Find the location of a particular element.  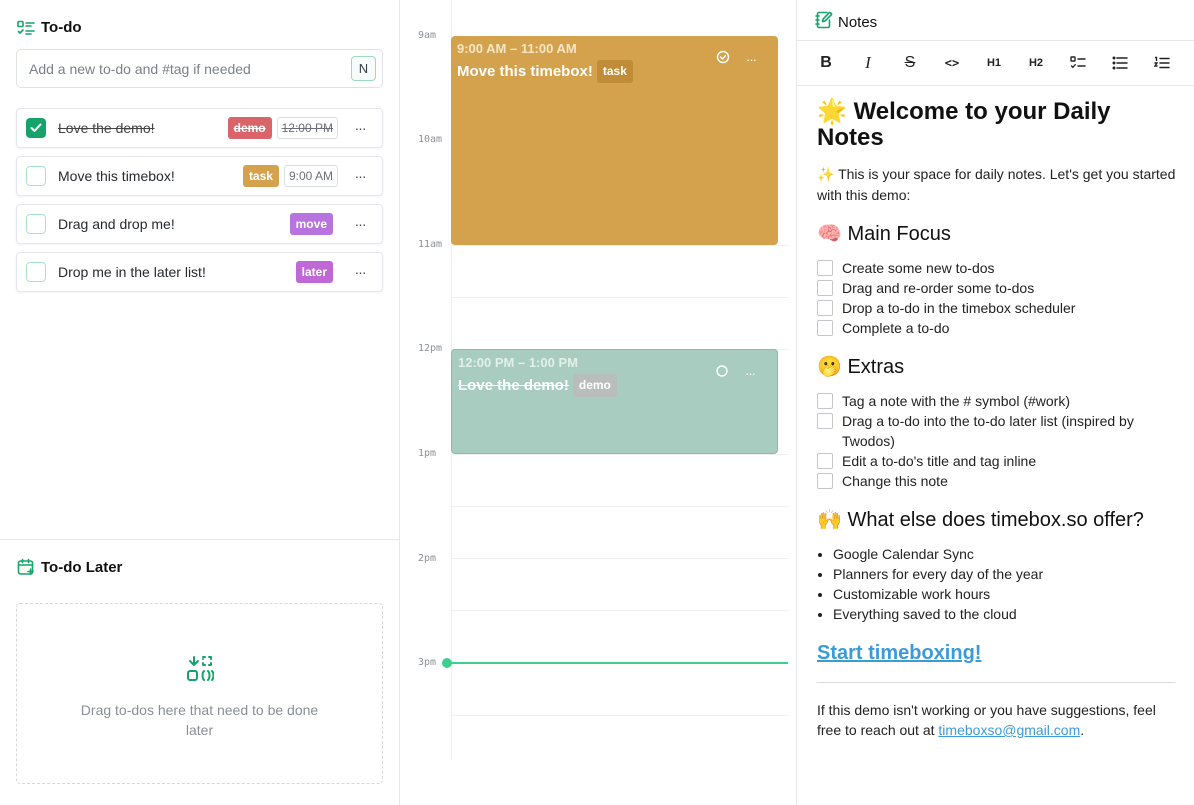

face-emoji-icon: 🫢 is located at coordinates (829, 366).